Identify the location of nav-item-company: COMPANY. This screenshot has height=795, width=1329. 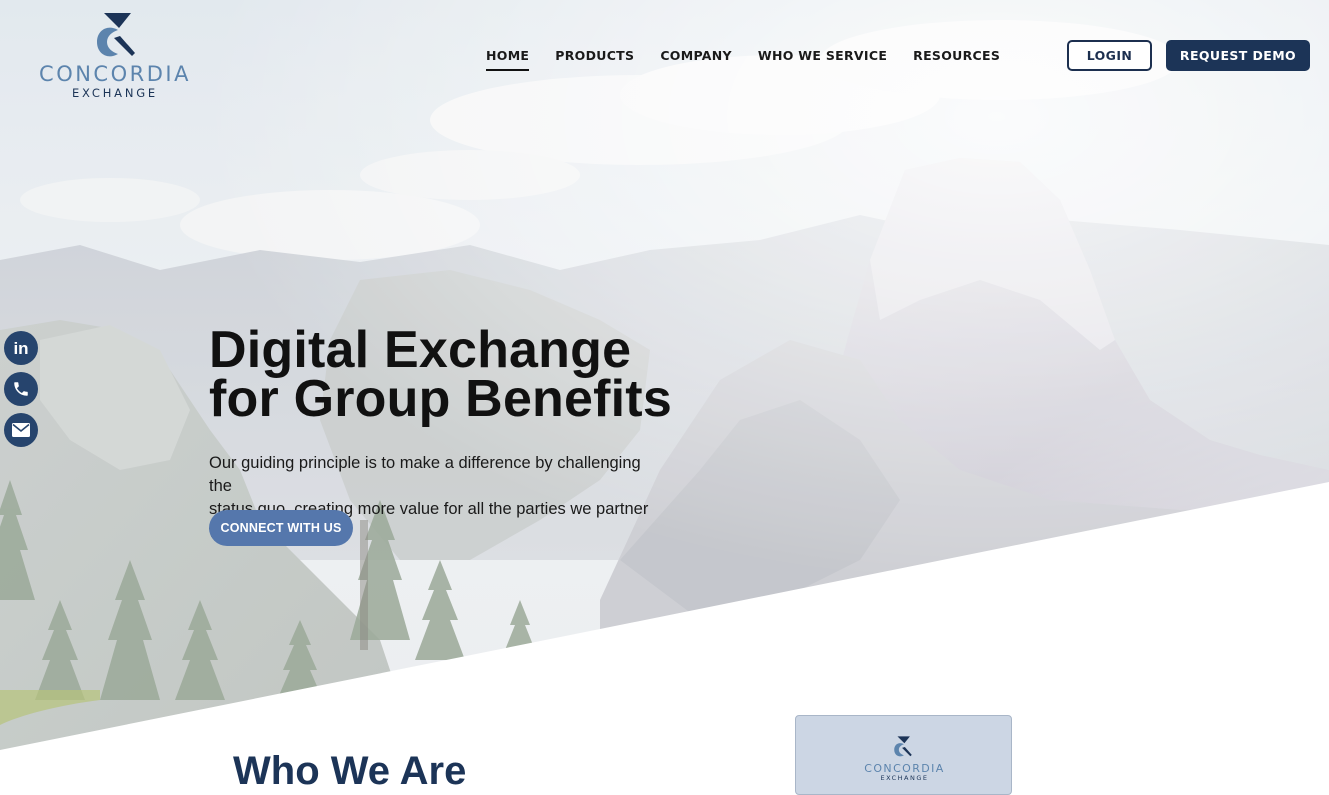
(696, 59).